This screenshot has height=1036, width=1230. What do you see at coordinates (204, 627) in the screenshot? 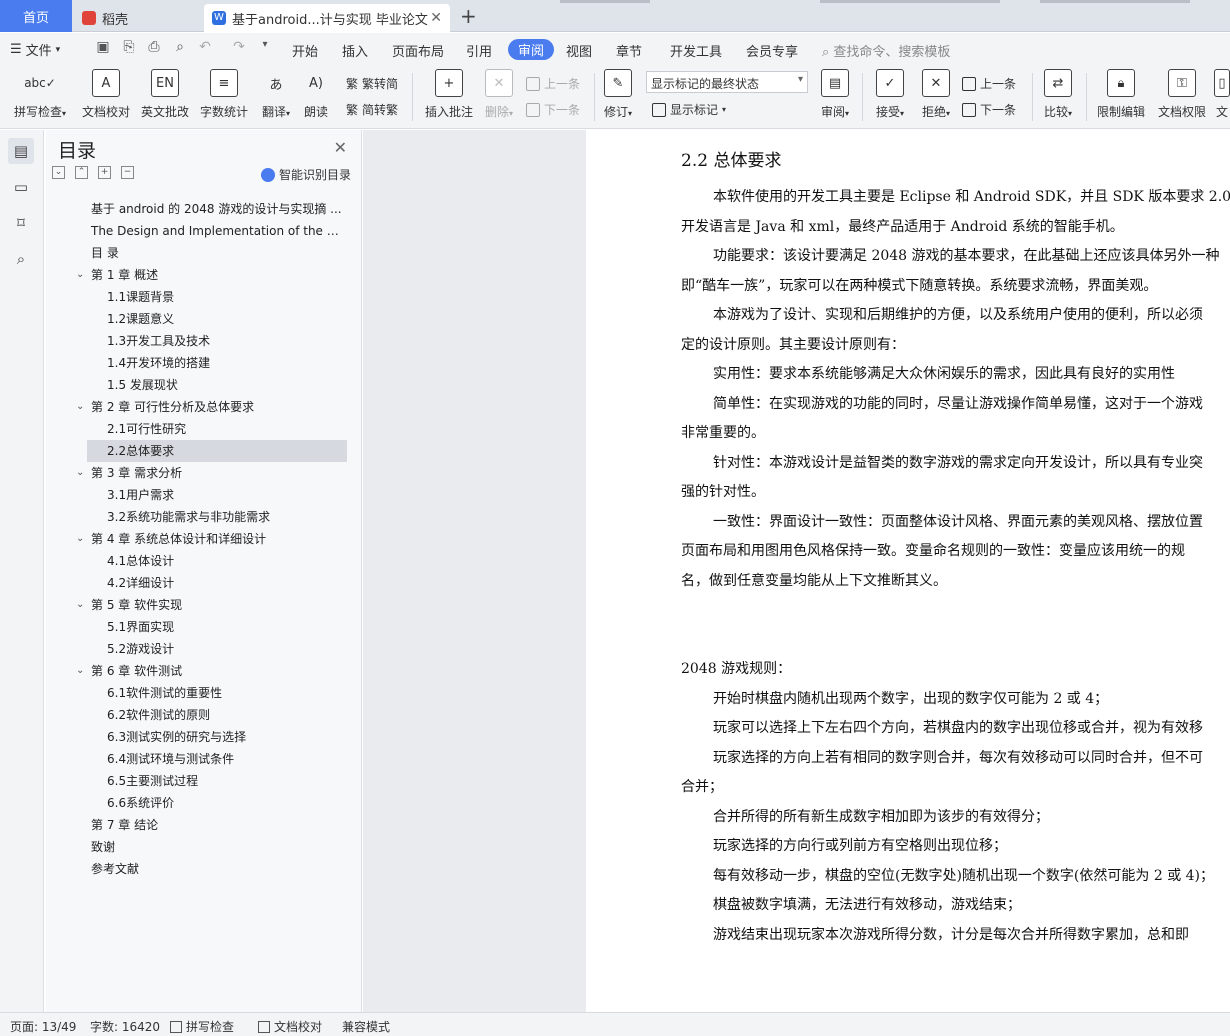
I see `toc-item: 5.1界面实现` at bounding box center [204, 627].